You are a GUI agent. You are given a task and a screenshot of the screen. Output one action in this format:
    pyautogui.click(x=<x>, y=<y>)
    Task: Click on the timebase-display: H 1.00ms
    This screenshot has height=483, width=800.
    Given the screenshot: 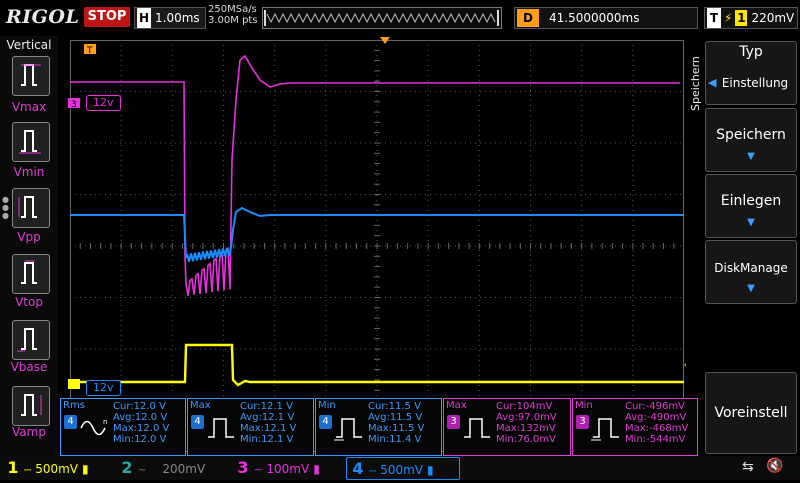 What is the action you would take?
    pyautogui.click(x=170, y=18)
    